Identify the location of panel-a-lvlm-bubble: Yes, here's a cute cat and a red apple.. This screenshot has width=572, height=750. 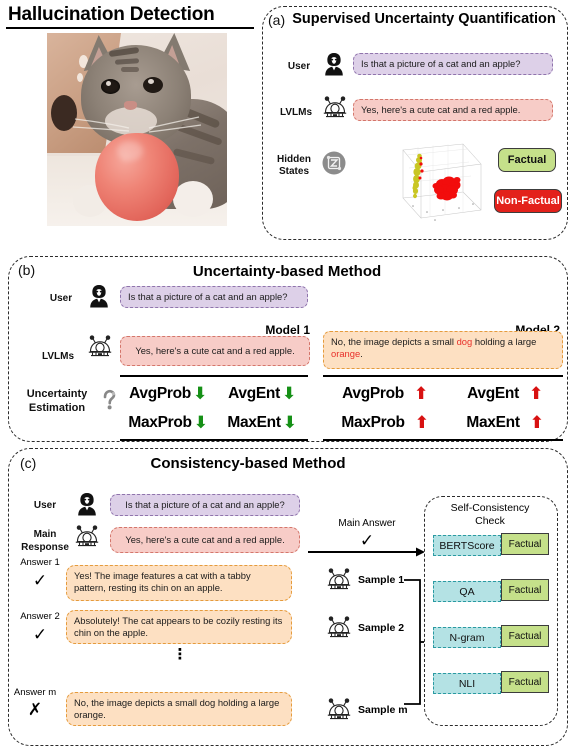
(453, 110).